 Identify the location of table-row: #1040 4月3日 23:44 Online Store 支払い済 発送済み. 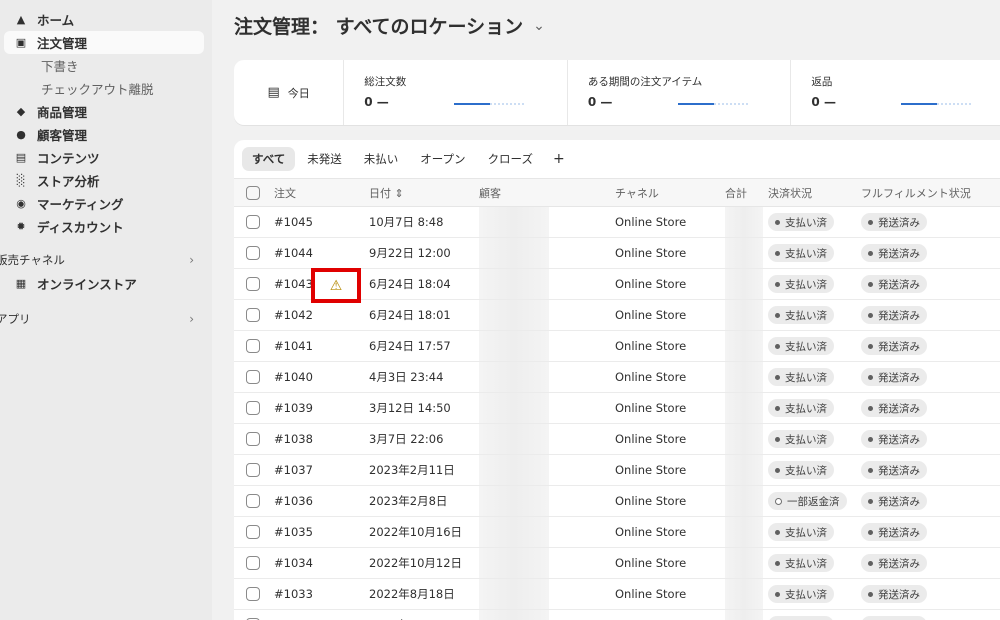
(617, 377).